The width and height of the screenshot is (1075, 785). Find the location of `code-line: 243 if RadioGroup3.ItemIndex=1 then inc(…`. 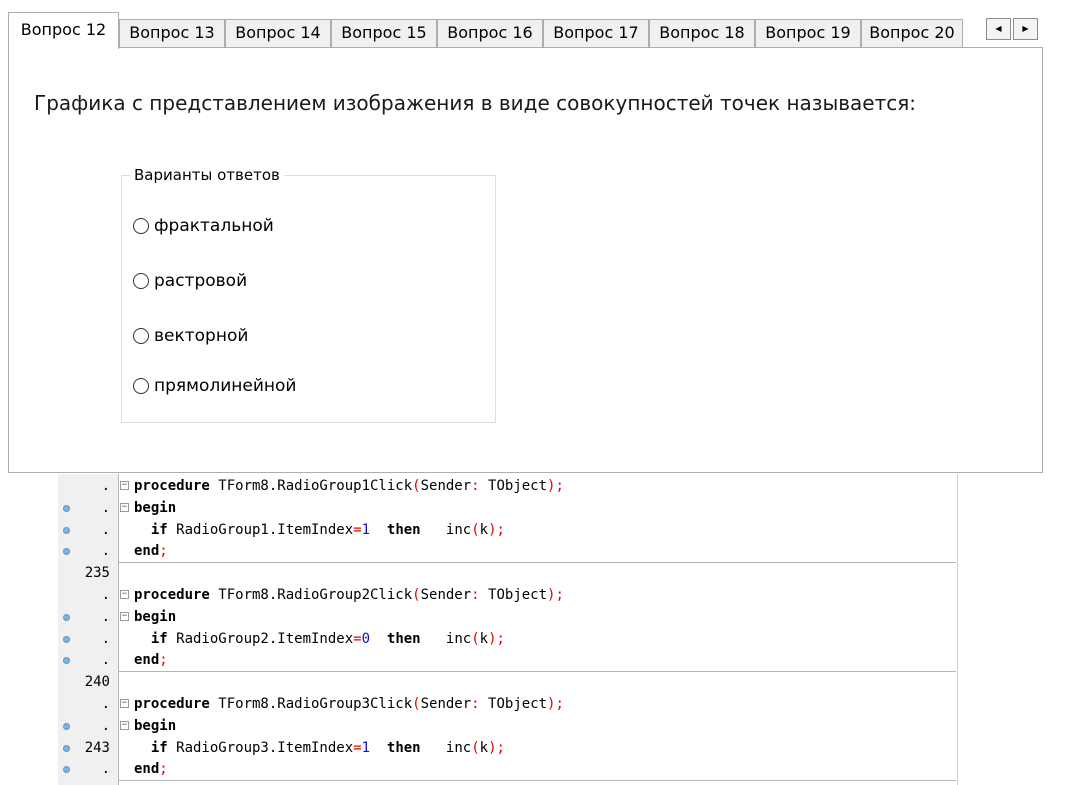

code-line: 243 if RadioGroup3.ItemIndex=1 then inc(… is located at coordinates (537, 748).